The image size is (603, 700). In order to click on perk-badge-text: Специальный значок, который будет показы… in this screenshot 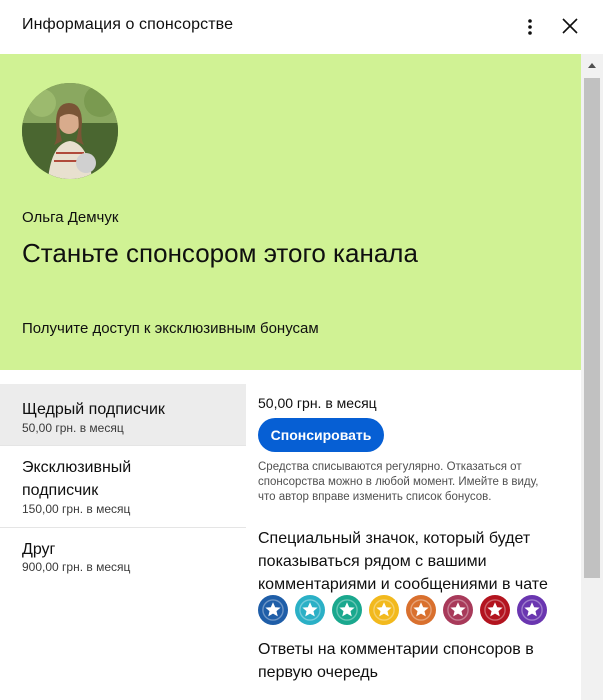, I will do `click(403, 561)`.